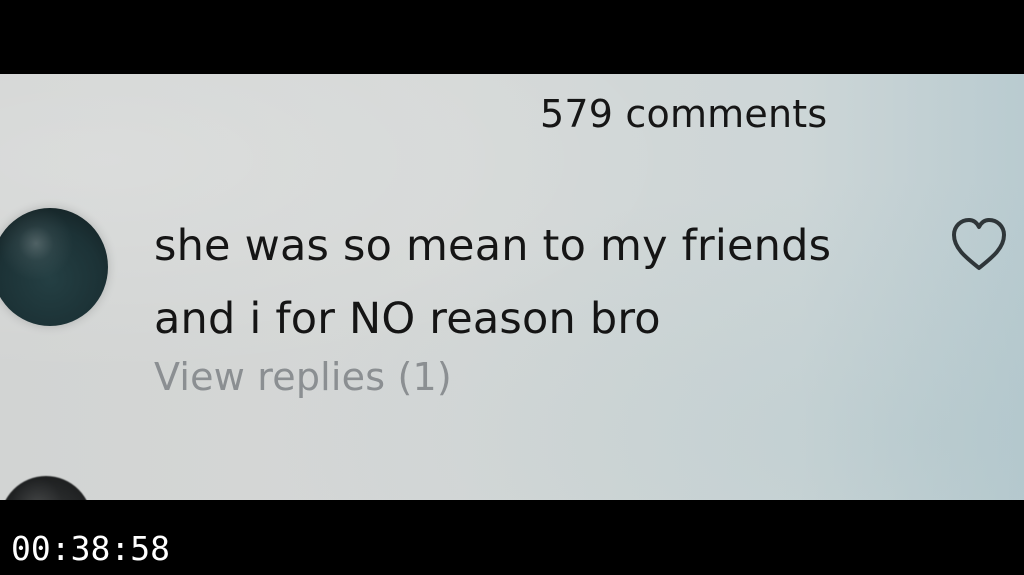  I want to click on view-replies-link: View replies (1), so click(303, 377).